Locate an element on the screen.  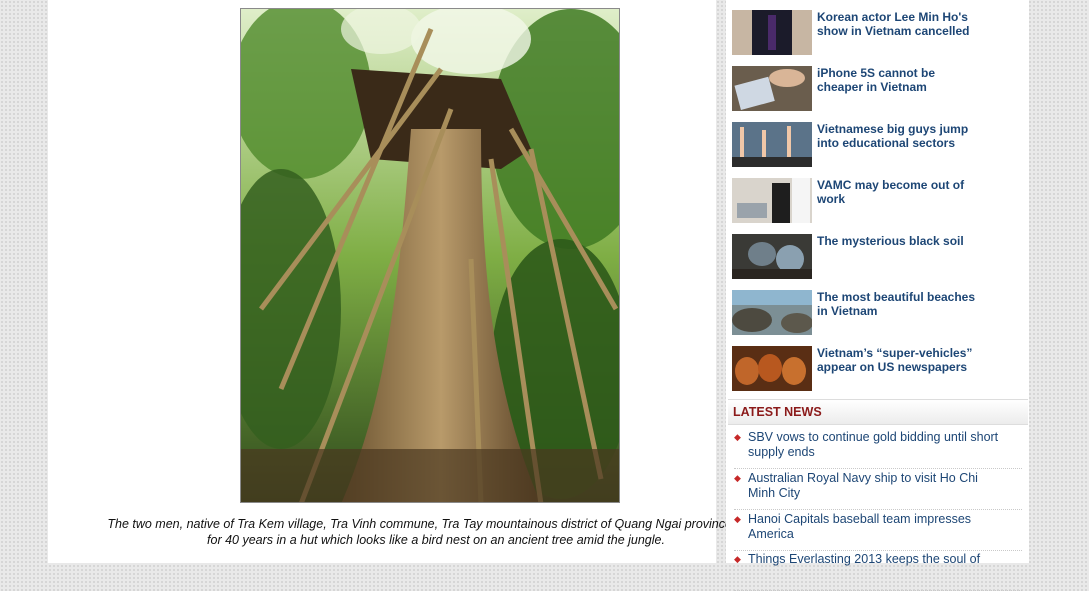
office-photo-icon is located at coordinates (772, 200).